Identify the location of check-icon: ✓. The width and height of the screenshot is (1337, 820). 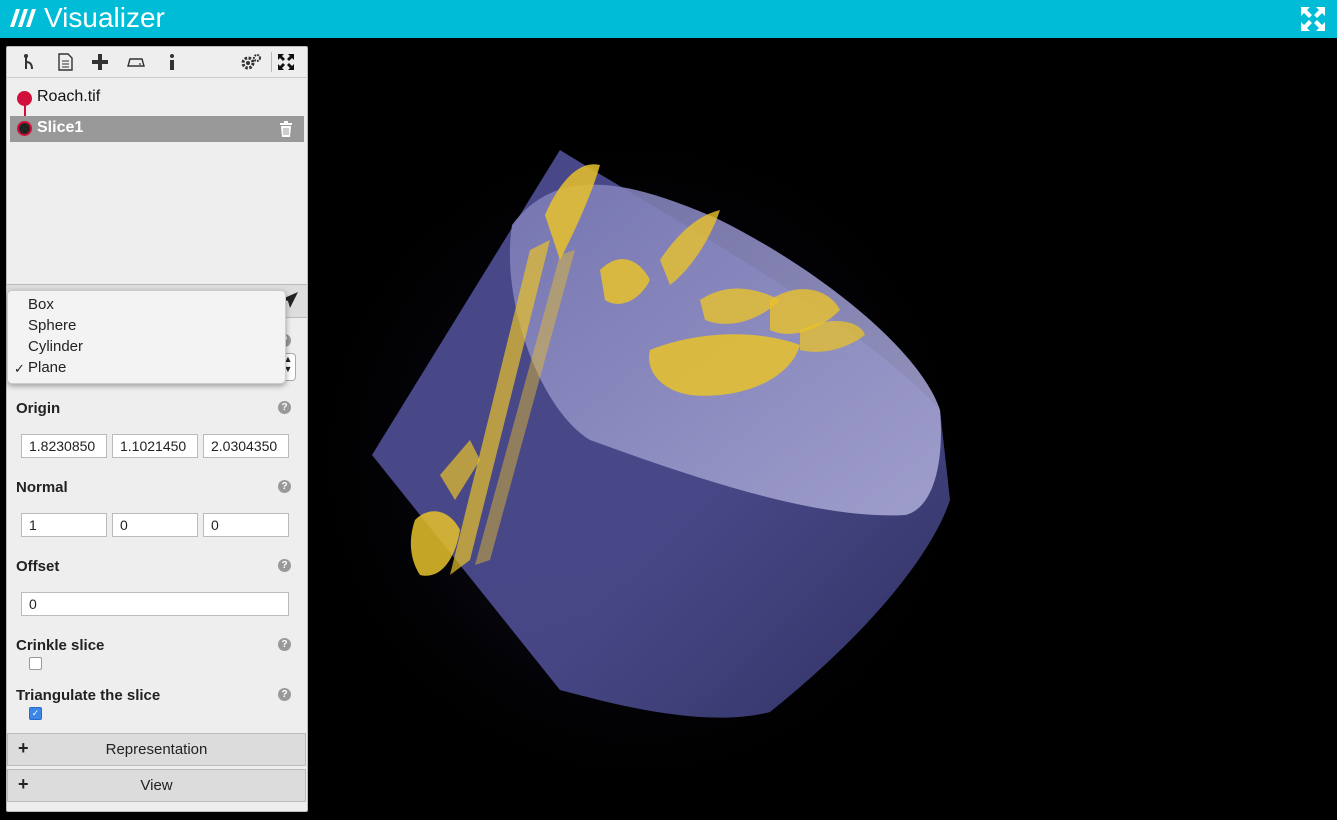
(19, 368).